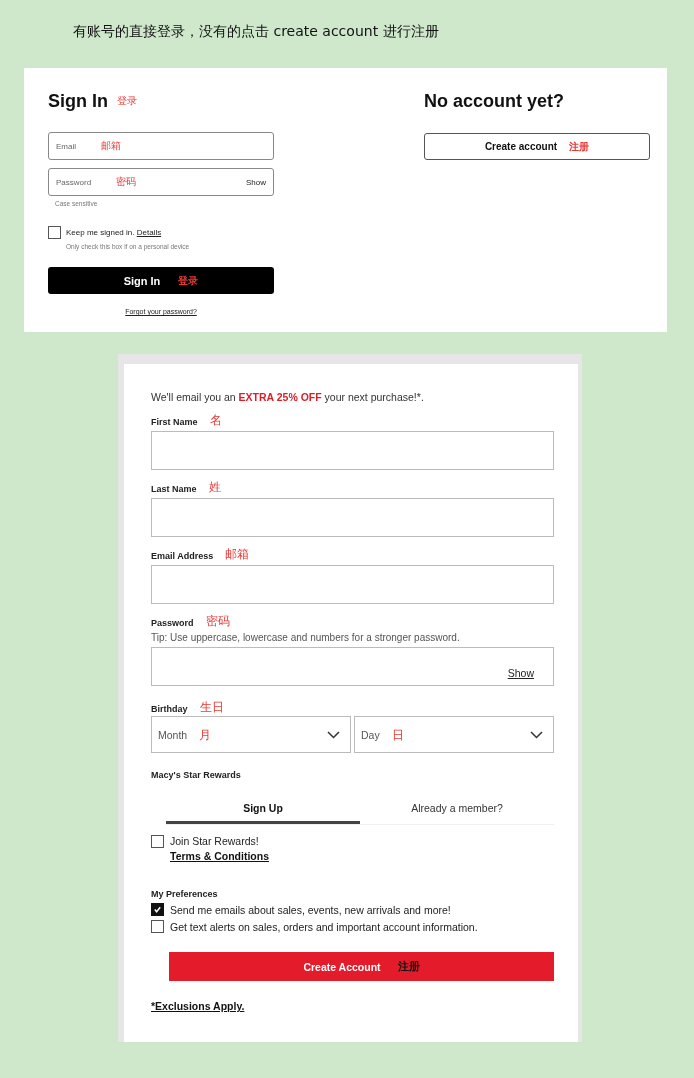  I want to click on tab: Sign Up, so click(263, 809).